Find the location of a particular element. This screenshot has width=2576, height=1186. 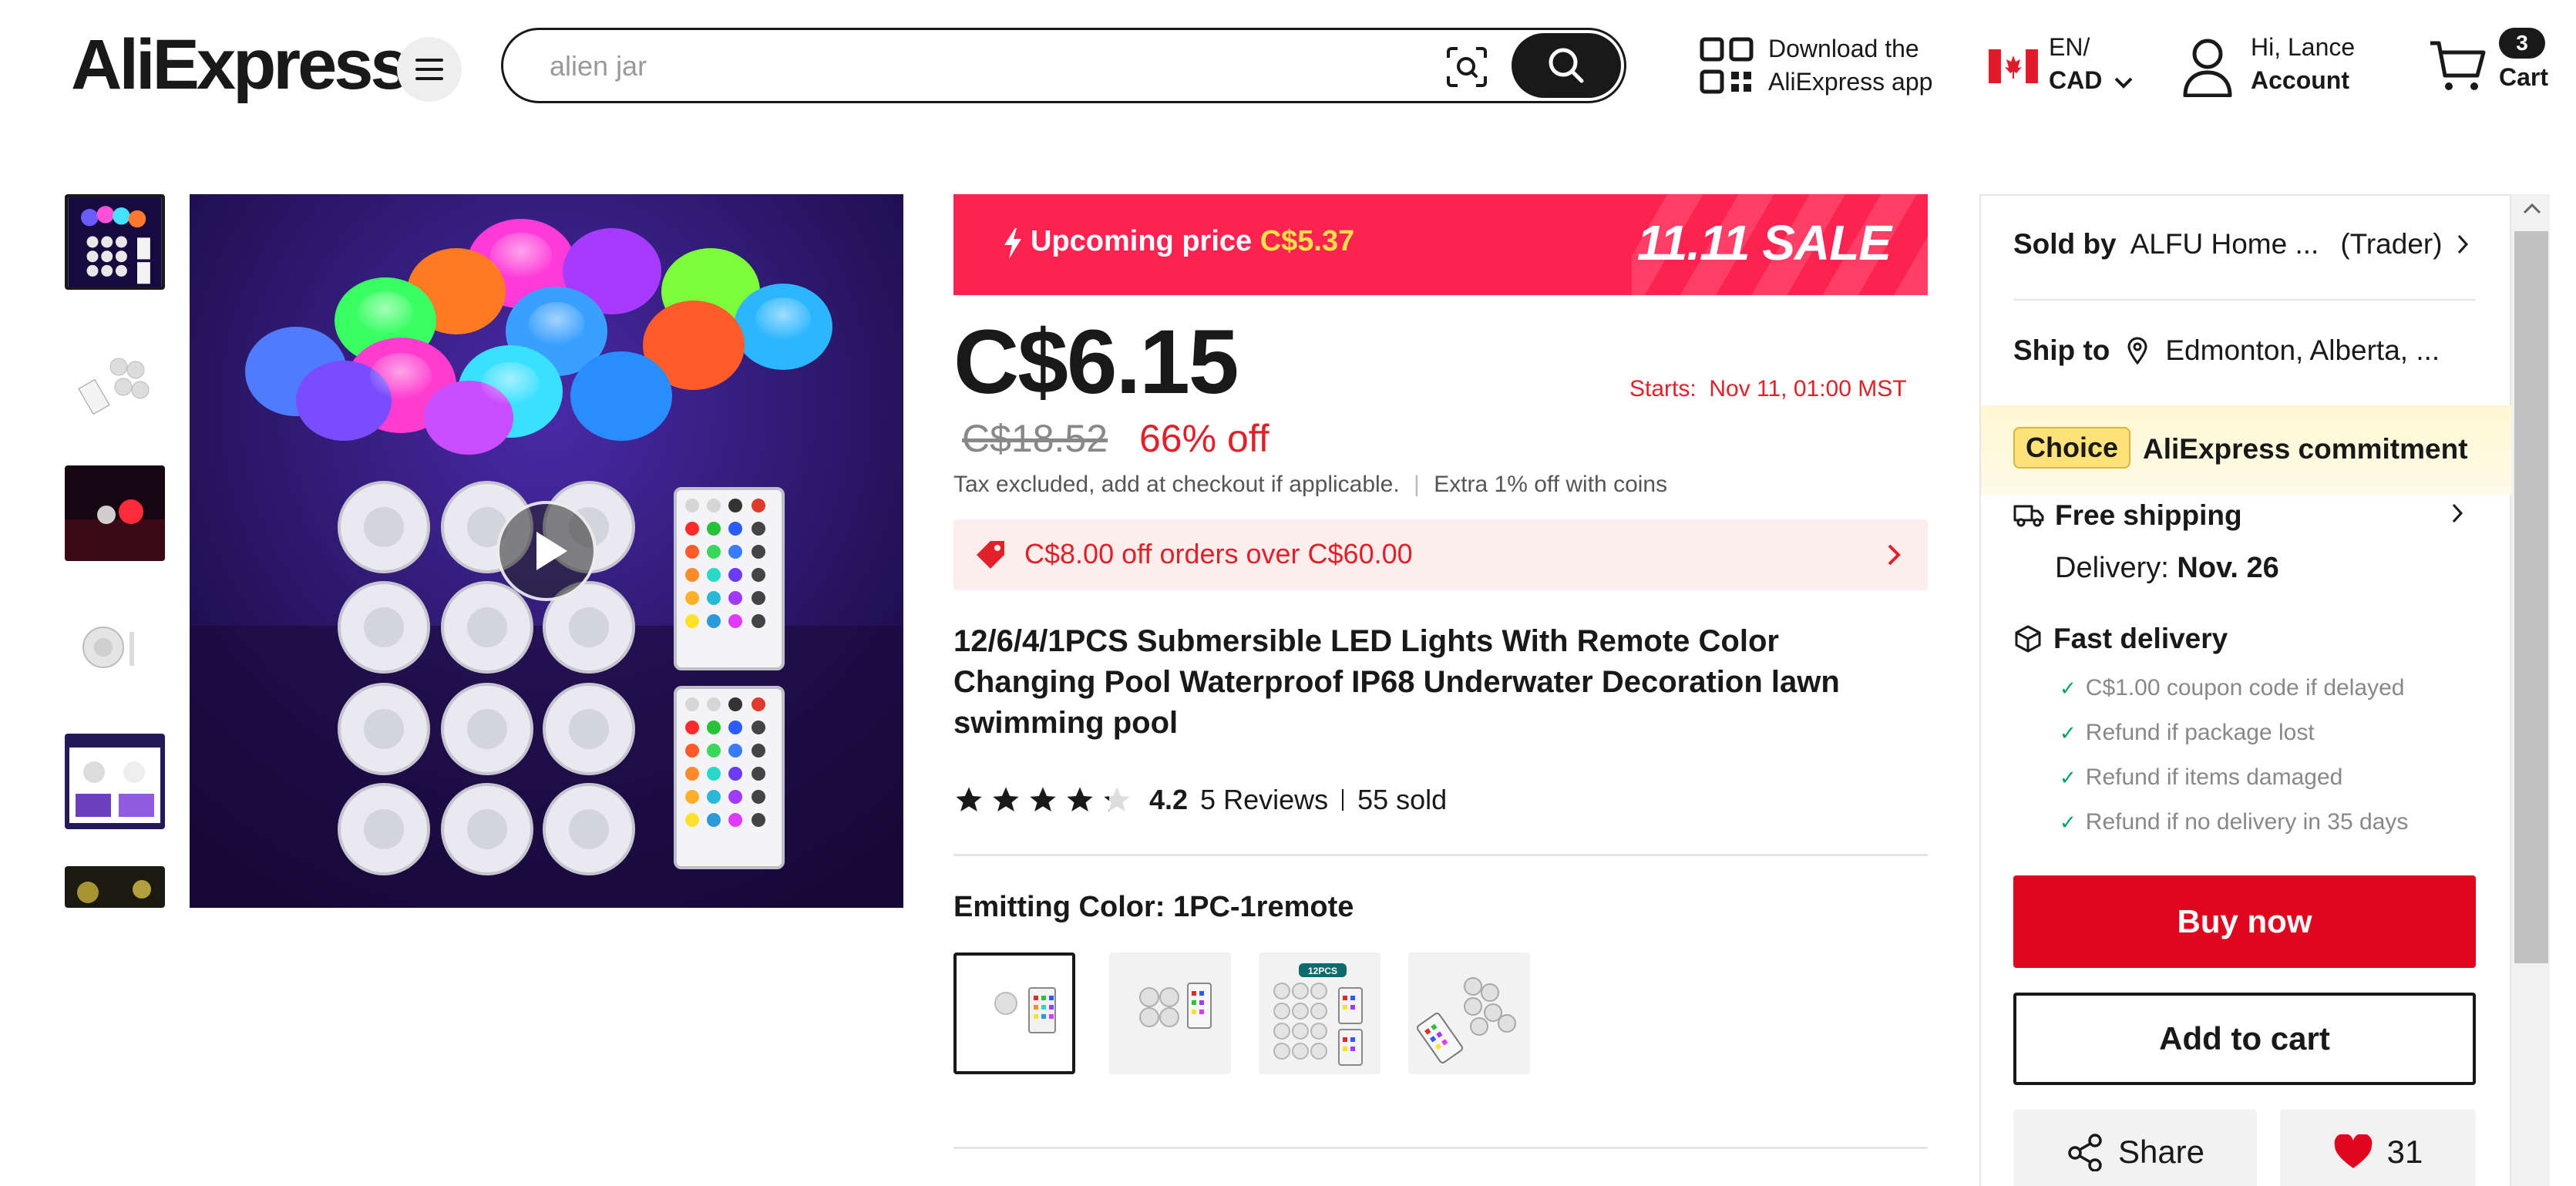

reviews-link: 5 Reviews is located at coordinates (1264, 800).